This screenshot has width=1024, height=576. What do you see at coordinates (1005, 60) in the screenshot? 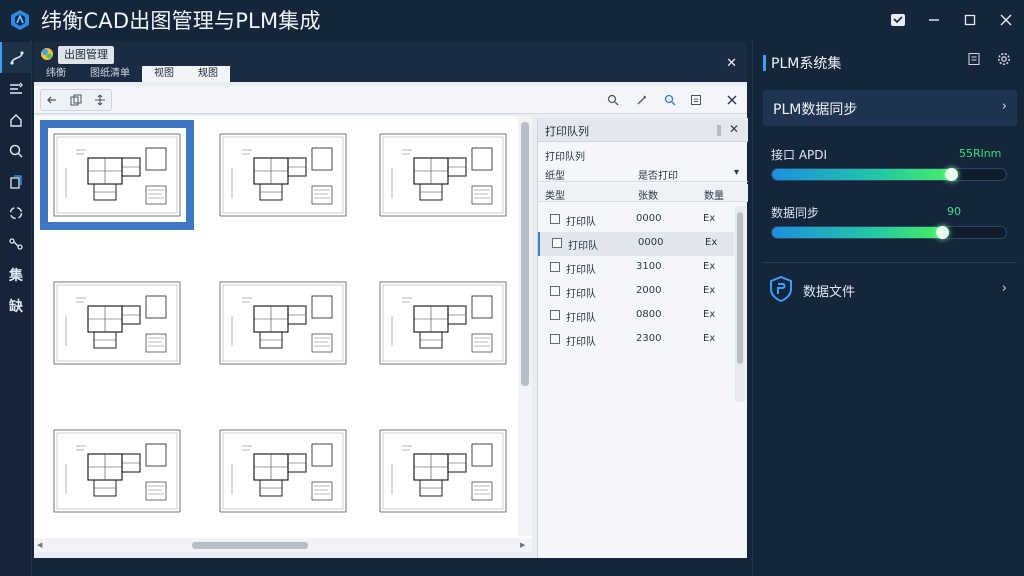
I see `settings-gear-icon` at bounding box center [1005, 60].